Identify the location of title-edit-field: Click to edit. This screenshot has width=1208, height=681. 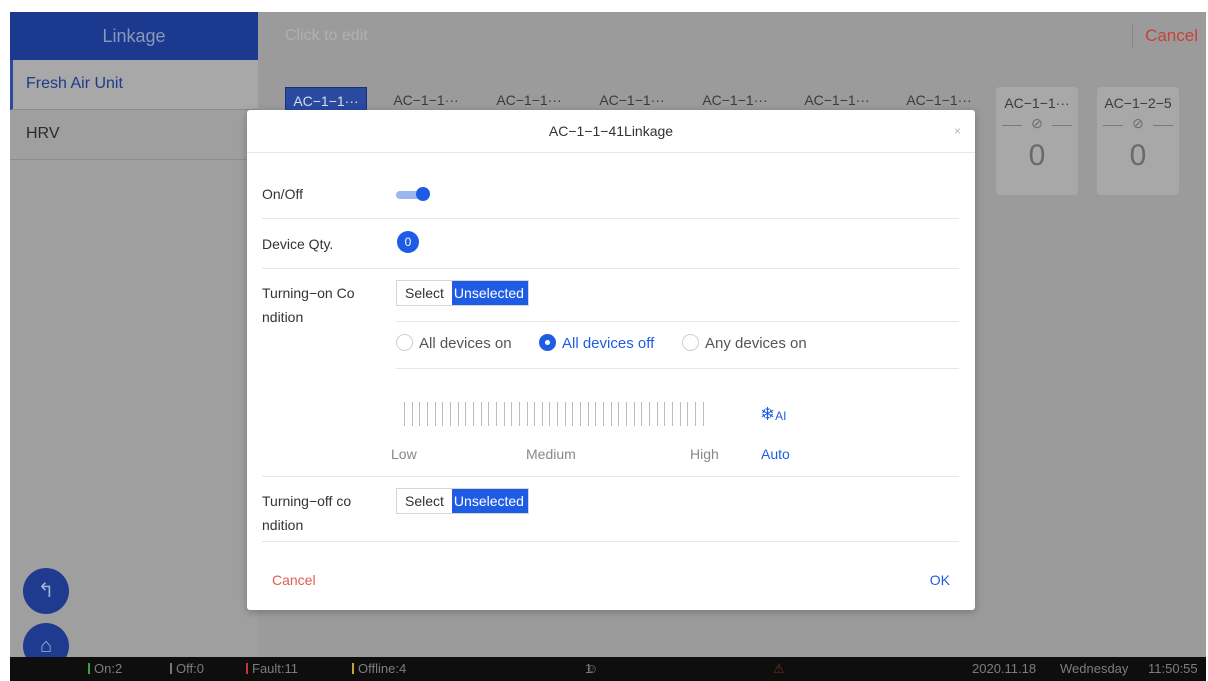
(326, 36).